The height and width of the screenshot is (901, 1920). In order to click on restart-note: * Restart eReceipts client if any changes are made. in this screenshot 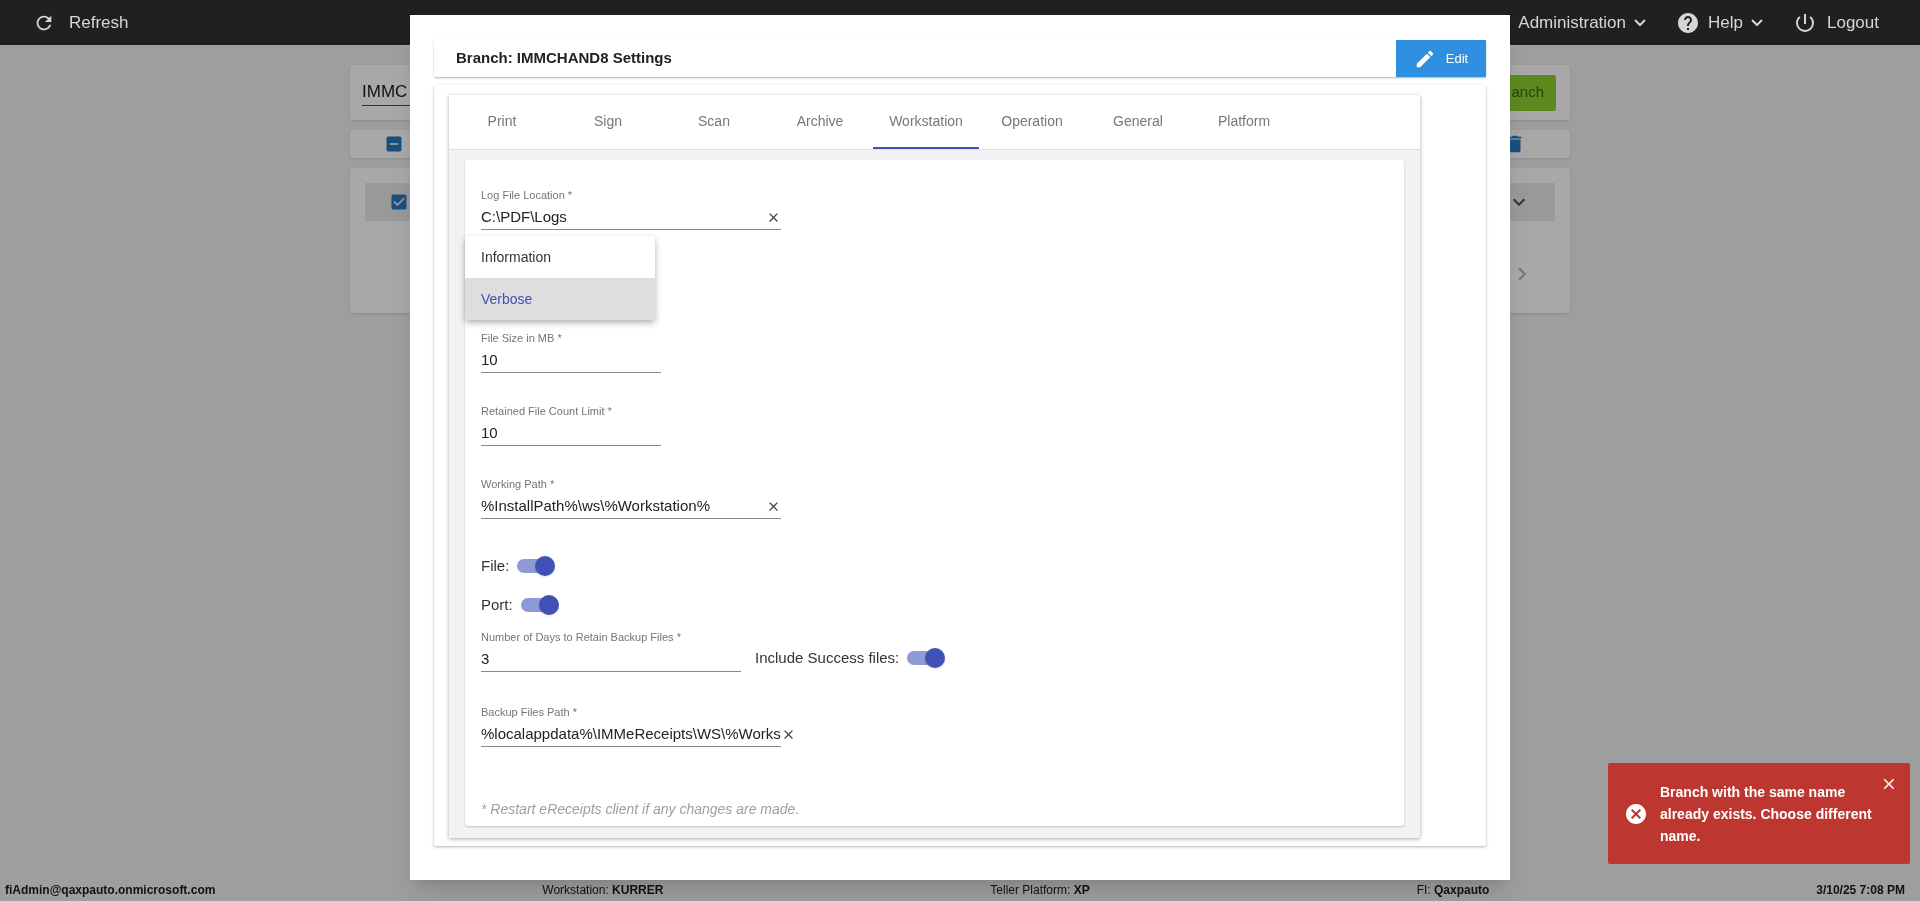, I will do `click(641, 809)`.